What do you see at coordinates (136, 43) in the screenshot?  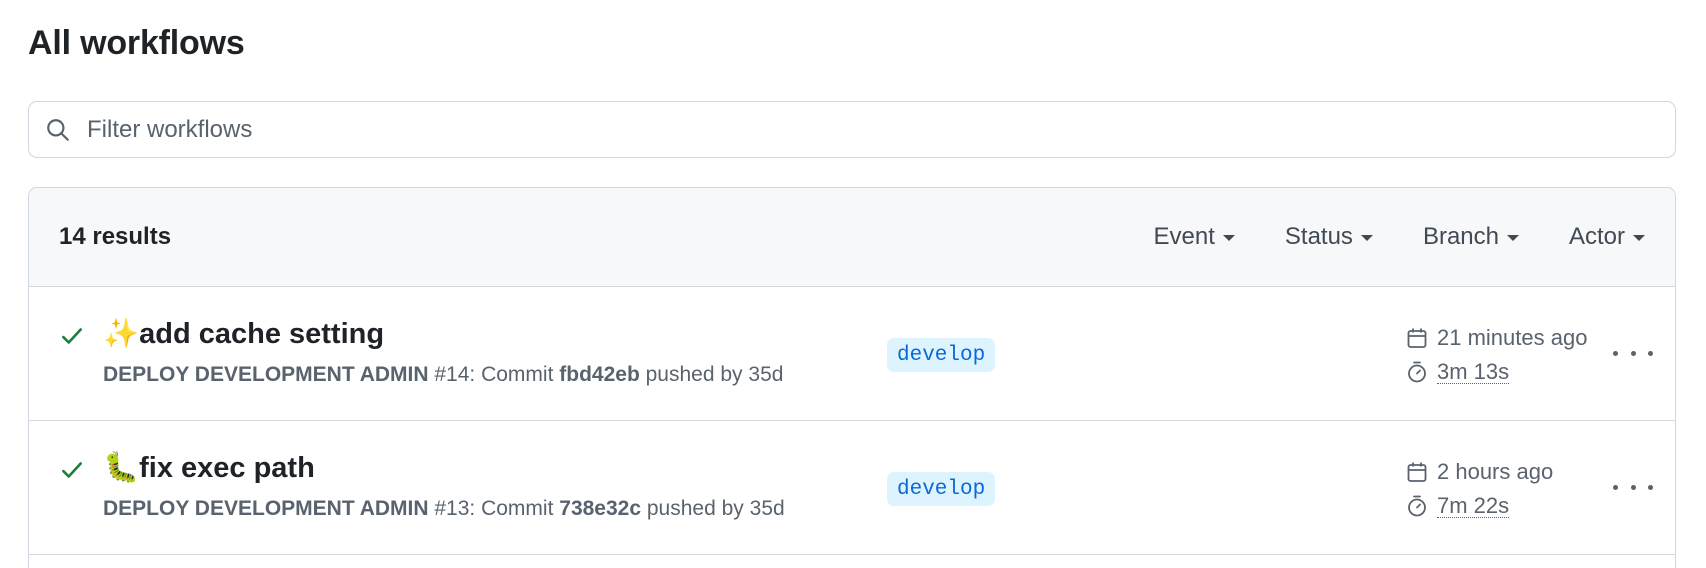 I see `page-title: All workflows` at bounding box center [136, 43].